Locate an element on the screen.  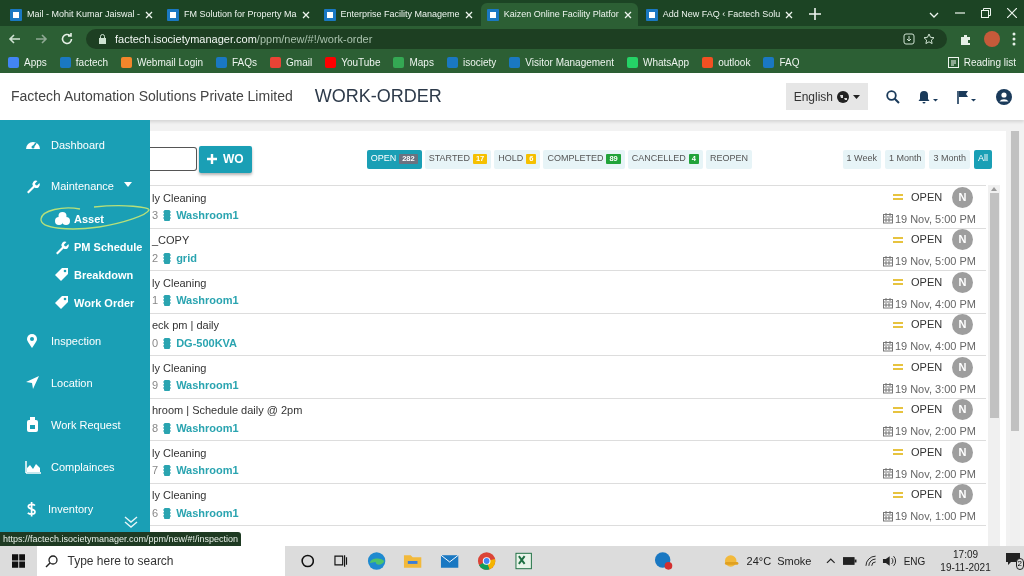
search-icon is located at coordinates (893, 96).